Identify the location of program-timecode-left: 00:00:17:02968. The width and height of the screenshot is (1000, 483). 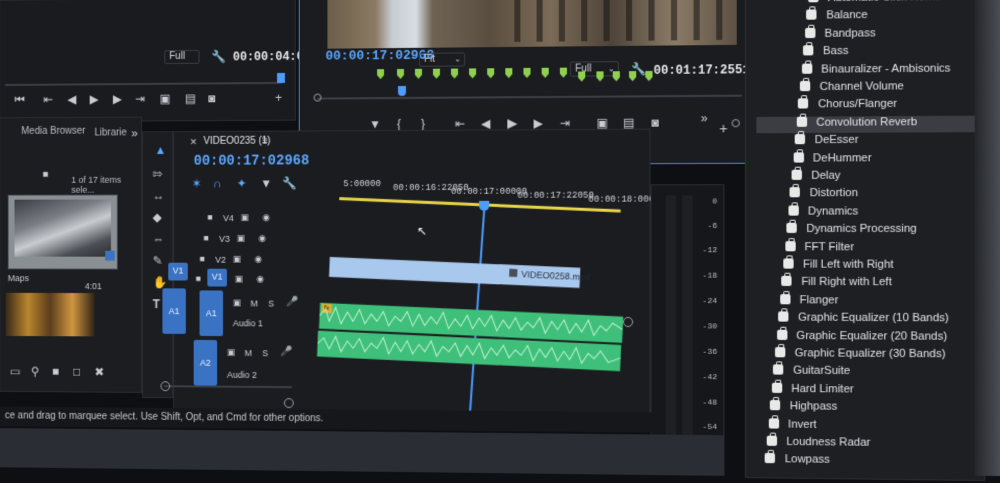
(379, 56).